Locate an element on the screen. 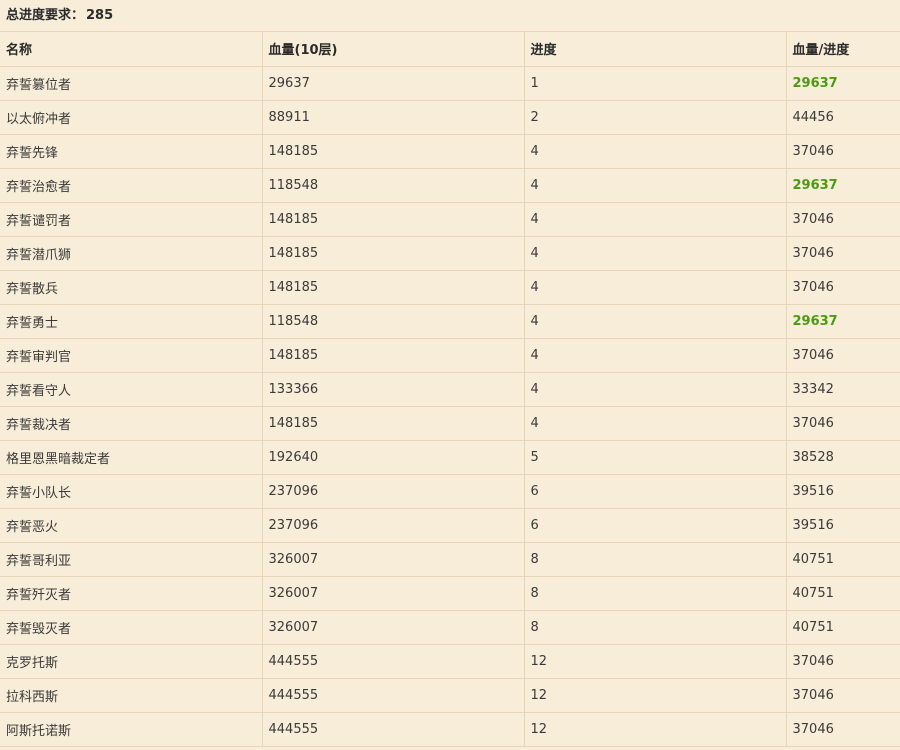  table-row: 弃誓勇士 118548 4 29637 is located at coordinates (450, 321).